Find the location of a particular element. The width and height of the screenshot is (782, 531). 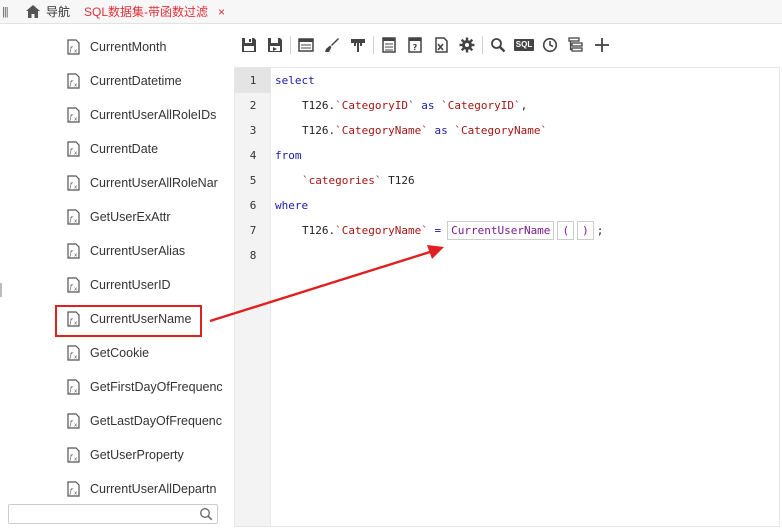

function-item: f x CurrentUserAllDepartn is located at coordinates (114, 489).